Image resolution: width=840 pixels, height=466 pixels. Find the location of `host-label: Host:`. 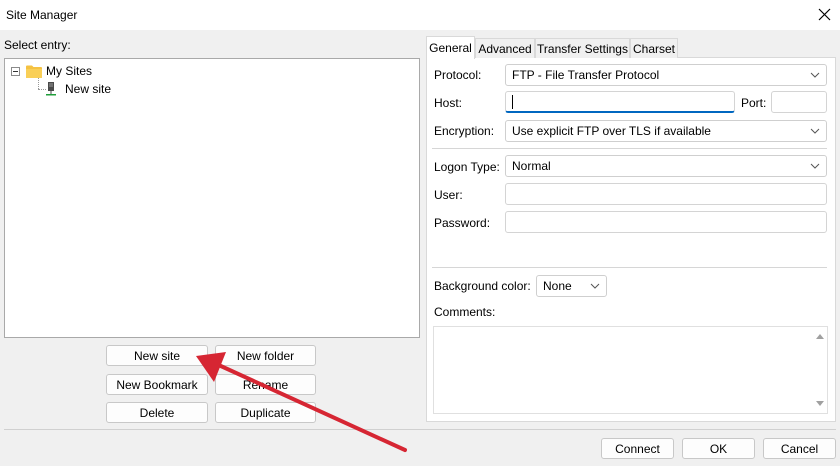

host-label: Host: is located at coordinates (448, 103).